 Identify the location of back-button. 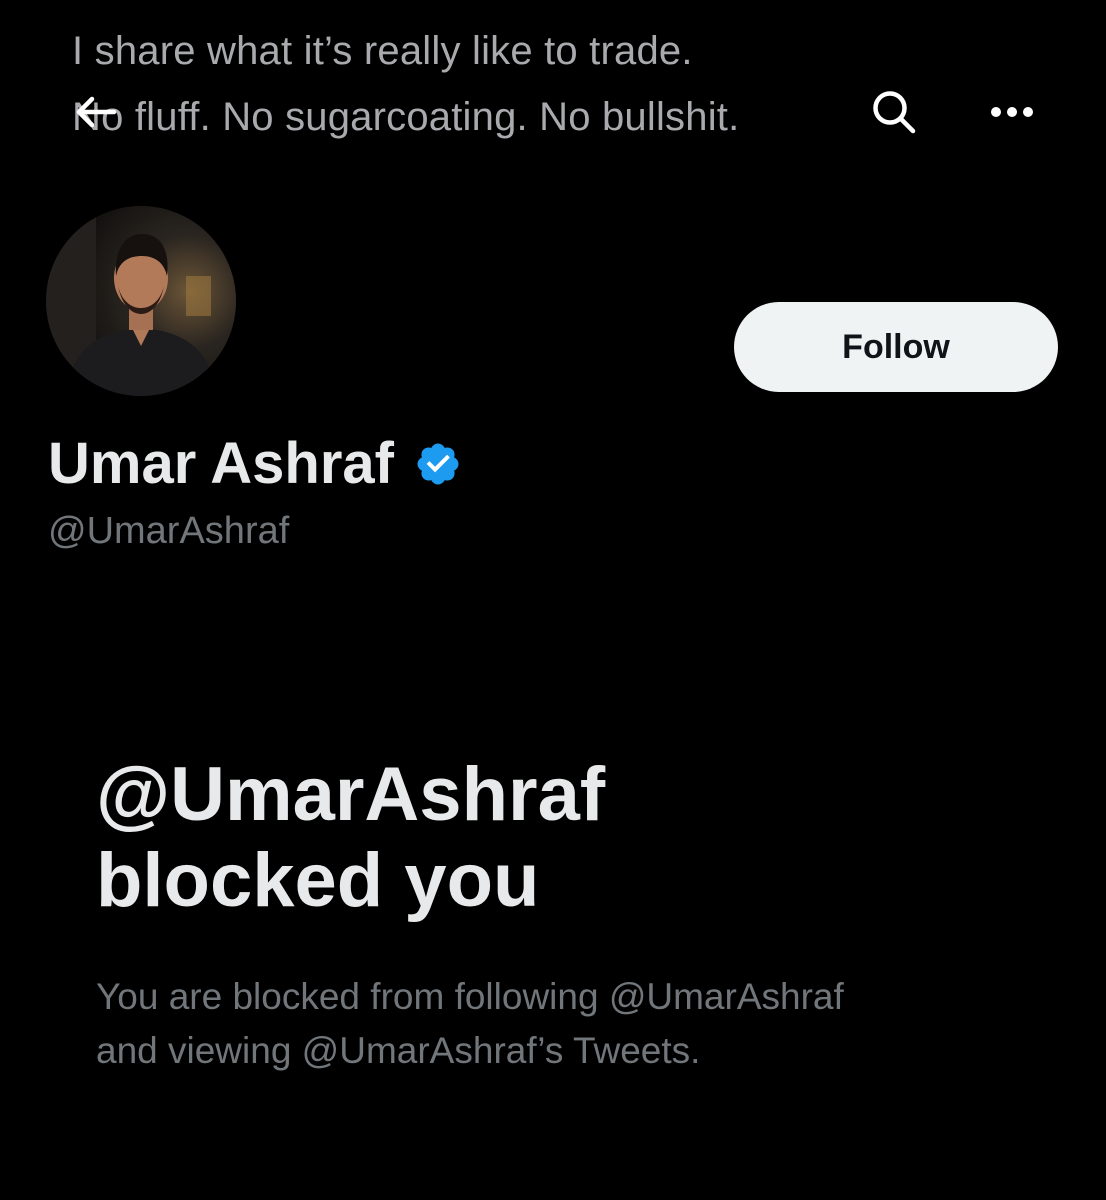
(96, 112).